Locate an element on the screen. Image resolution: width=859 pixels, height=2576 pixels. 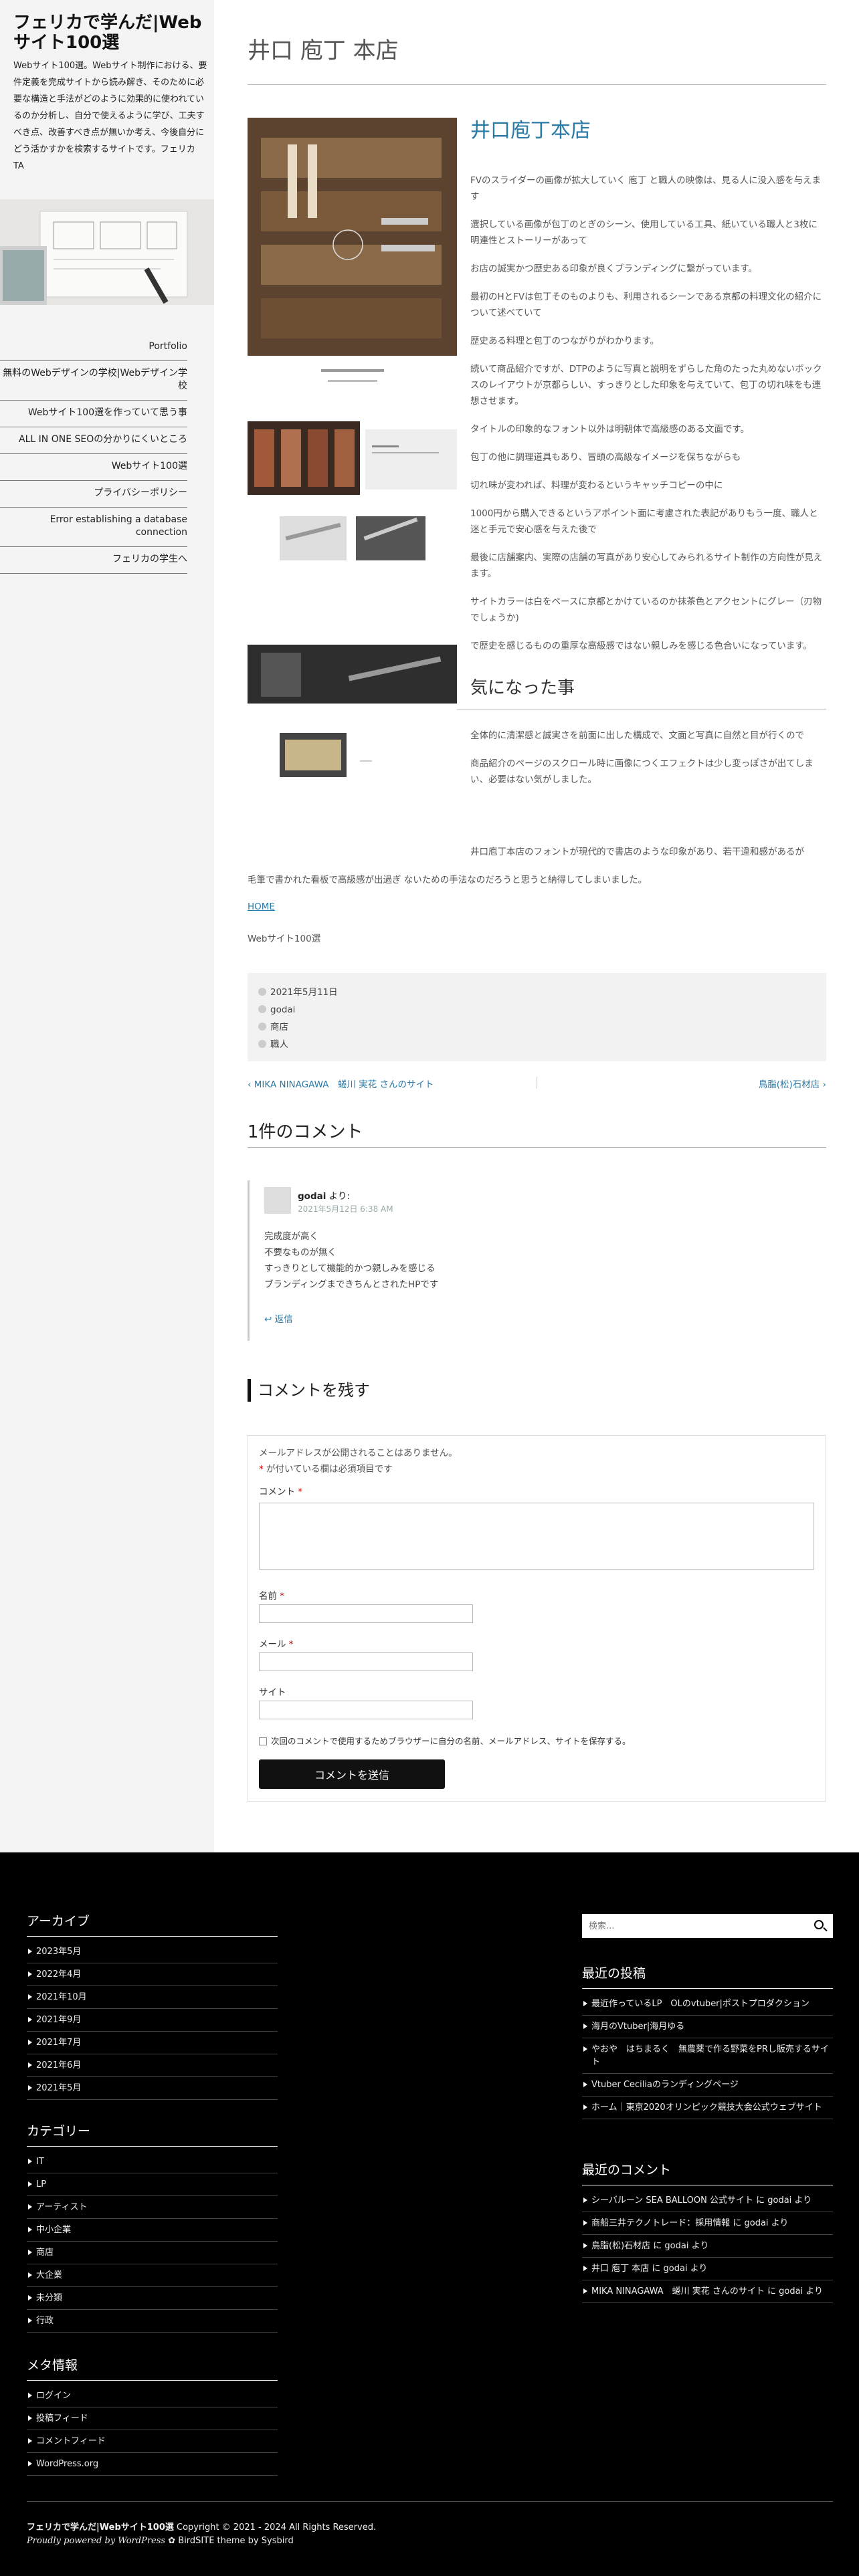
email-label: メール * is located at coordinates (277, 1644).